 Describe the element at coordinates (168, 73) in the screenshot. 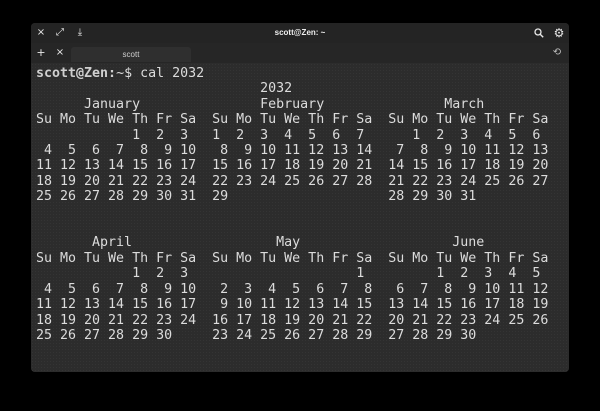

I see `typed-command: cal 2032` at that location.